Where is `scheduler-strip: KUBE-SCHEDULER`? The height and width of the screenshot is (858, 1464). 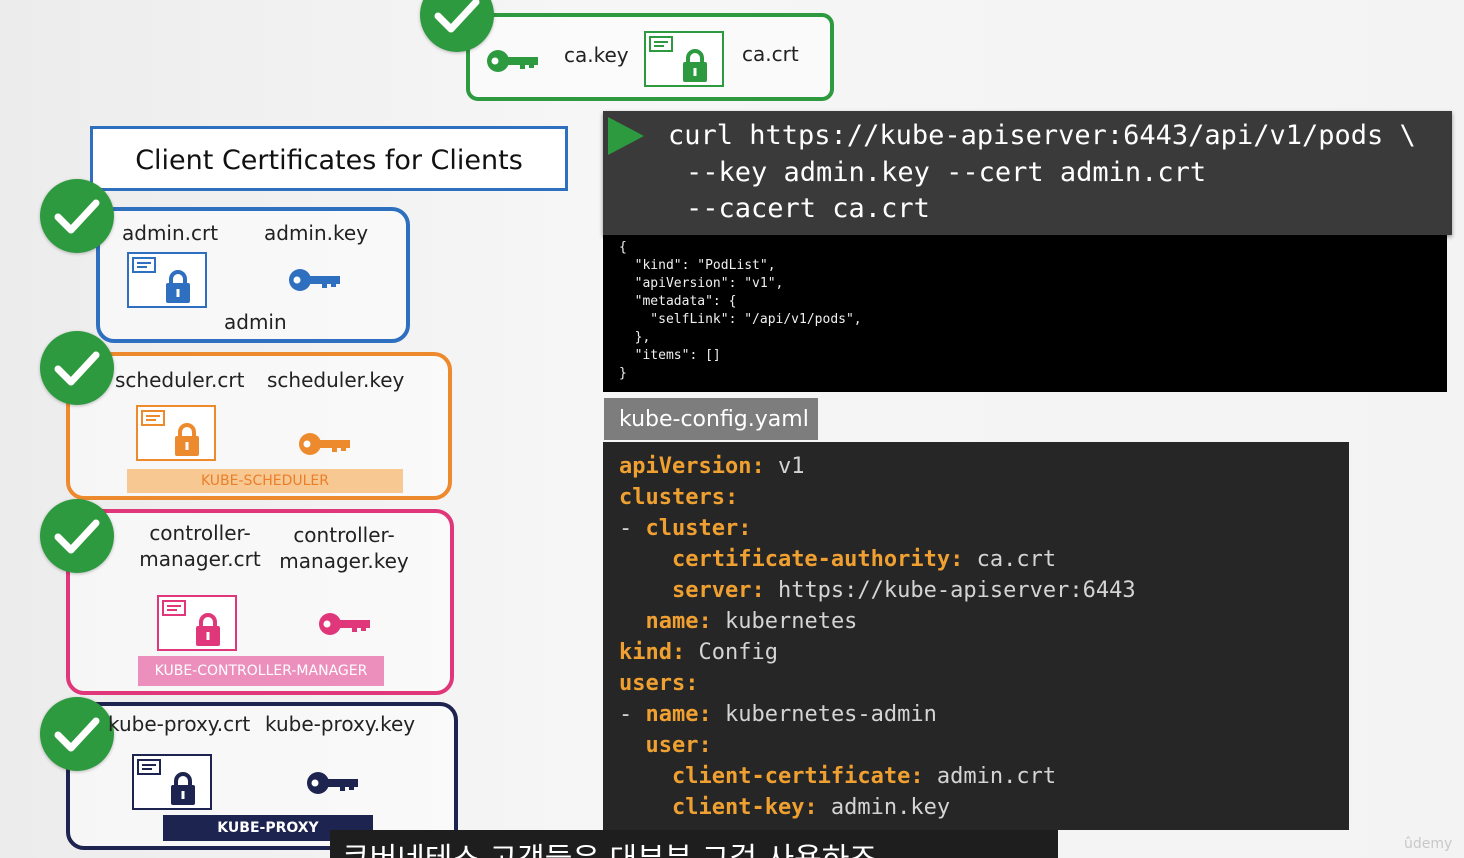 scheduler-strip: KUBE-SCHEDULER is located at coordinates (265, 481).